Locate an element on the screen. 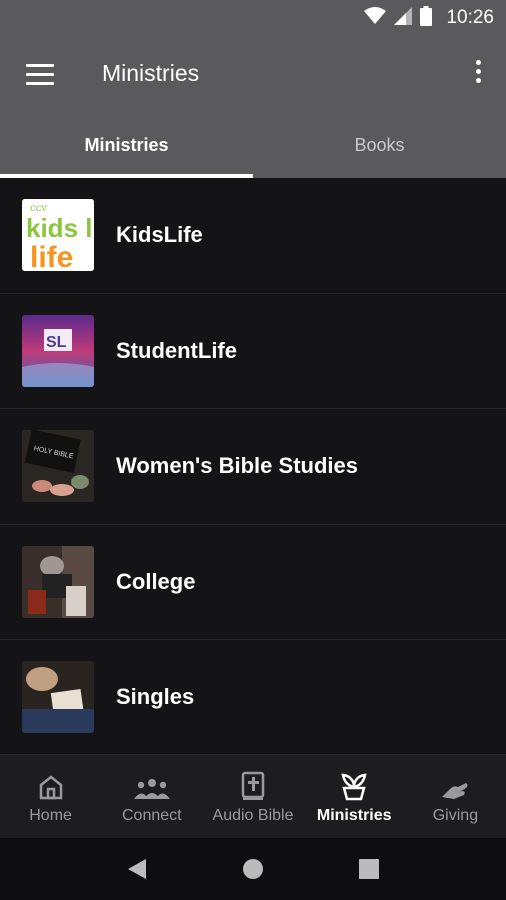 Image resolution: width=506 pixels, height=900 pixels. nav-ministries: Ministries is located at coordinates (354, 796).